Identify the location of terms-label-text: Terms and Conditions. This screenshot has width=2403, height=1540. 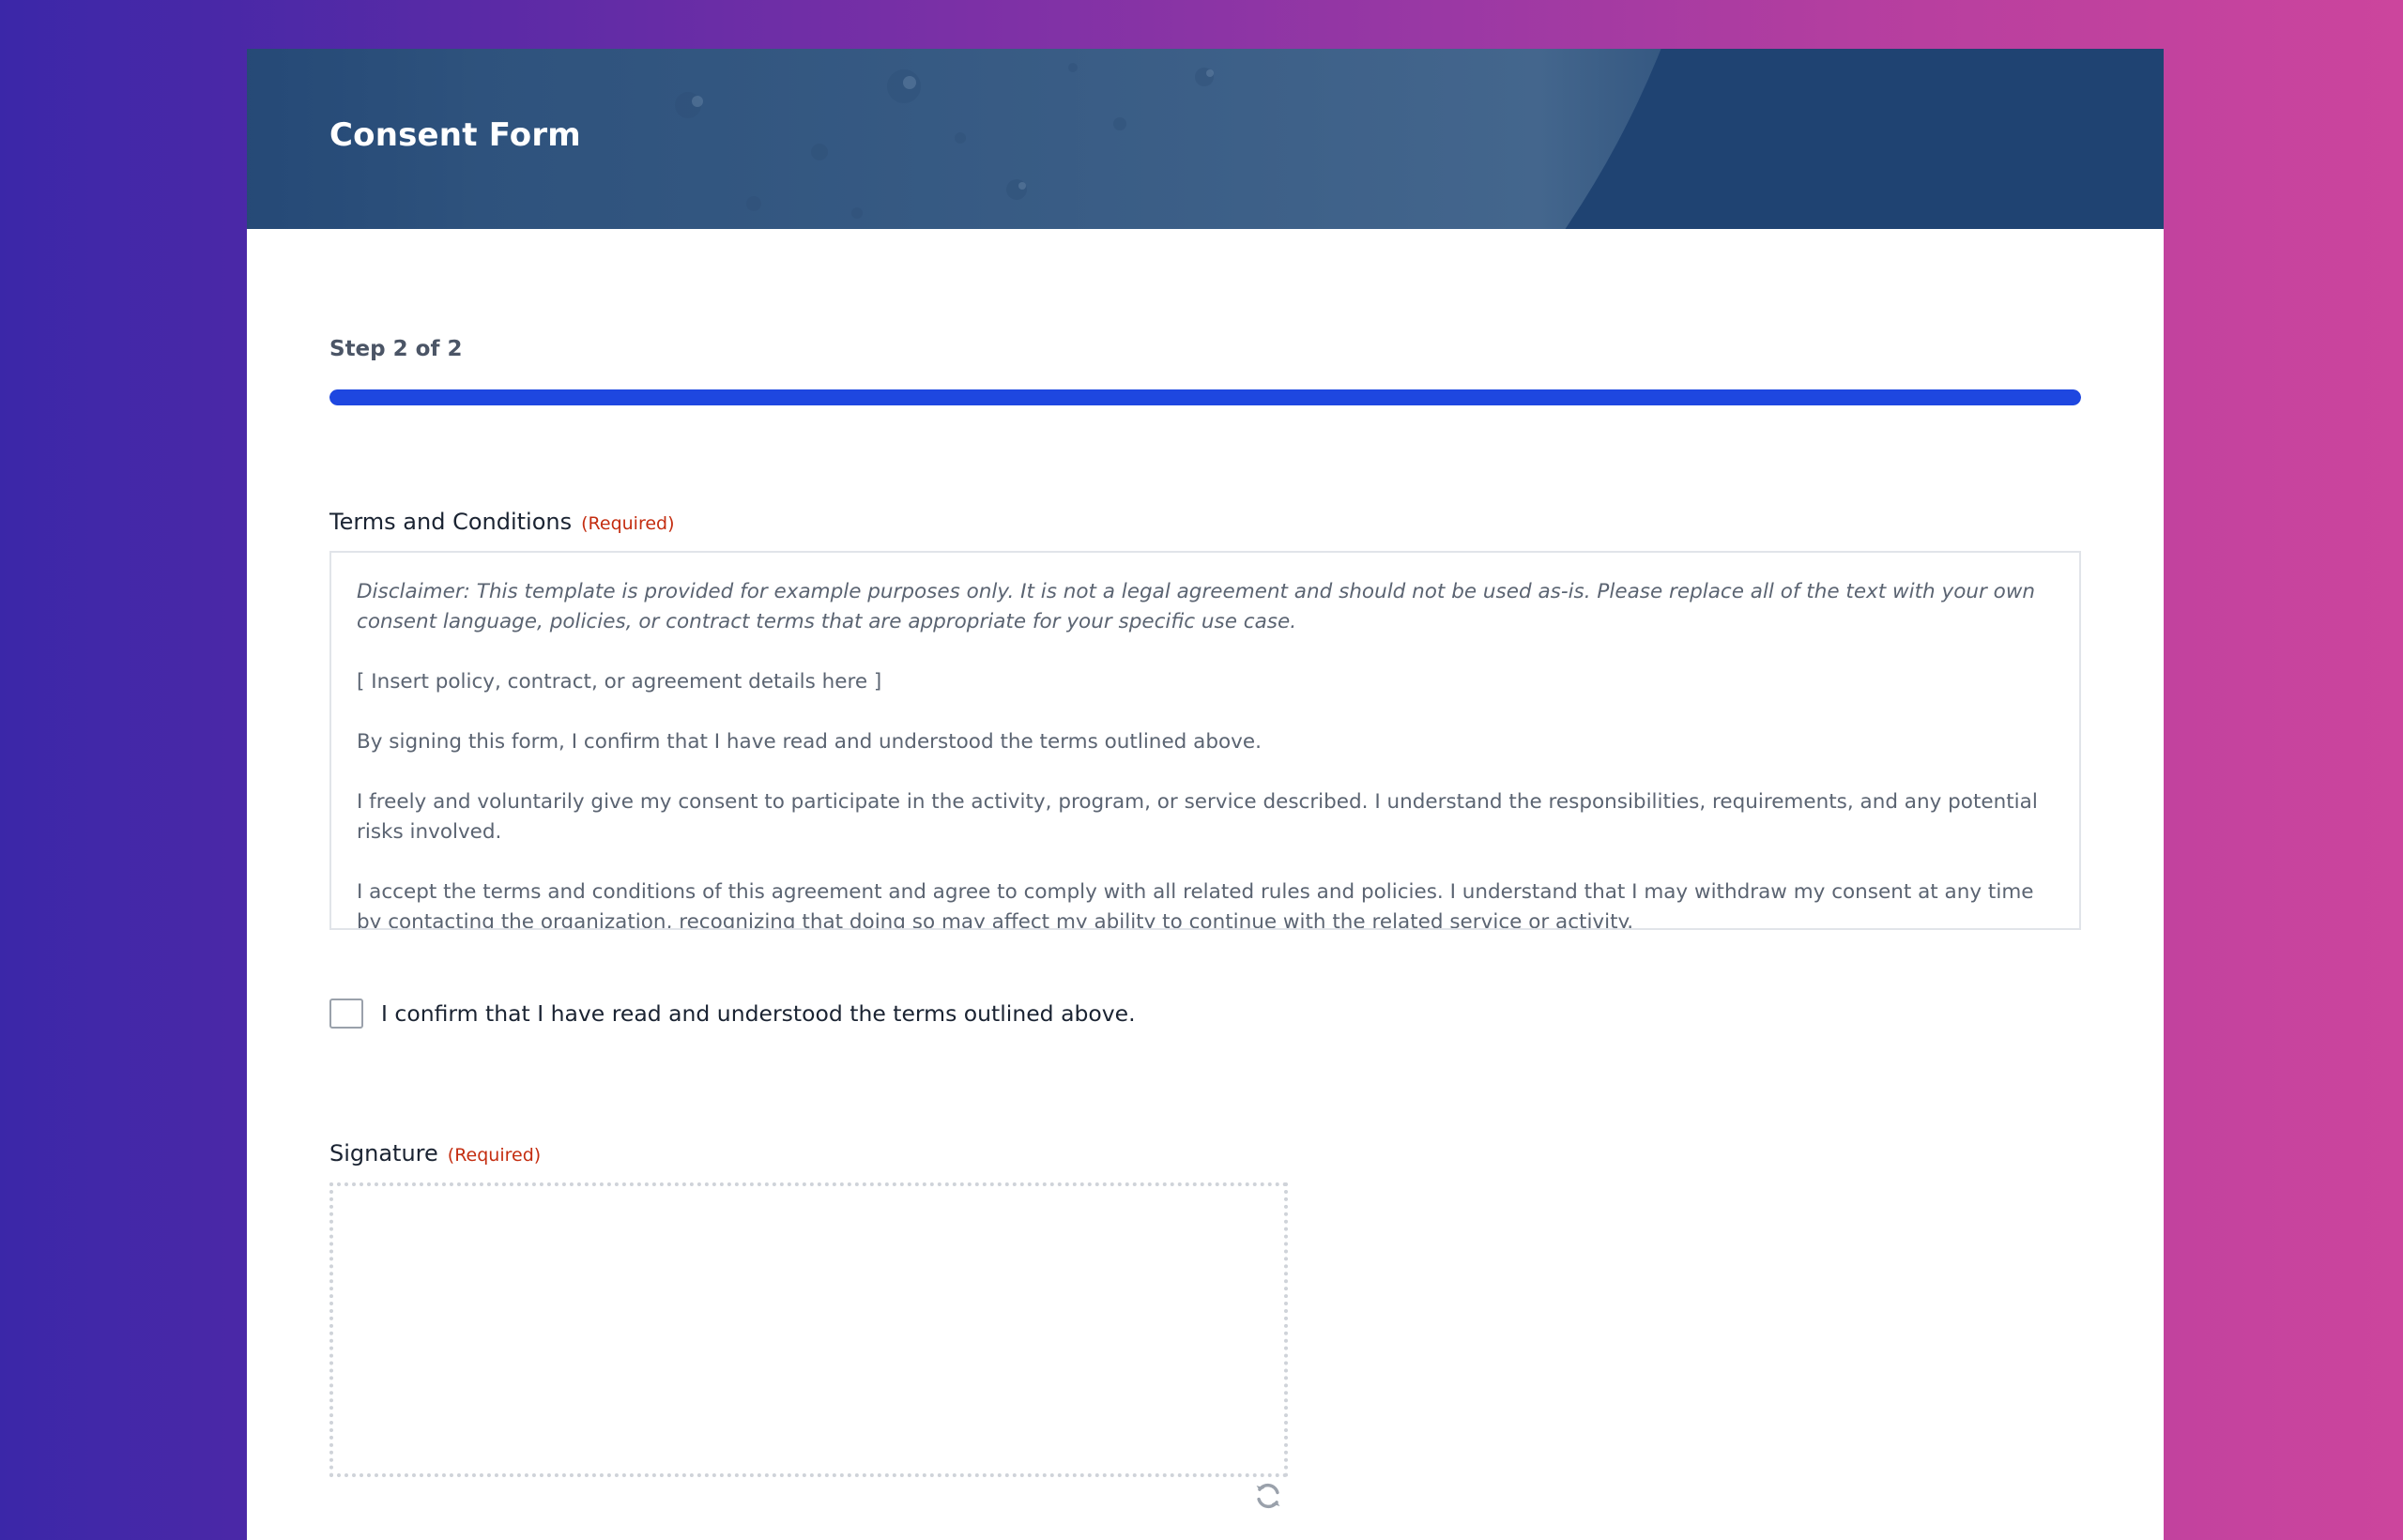
(451, 522).